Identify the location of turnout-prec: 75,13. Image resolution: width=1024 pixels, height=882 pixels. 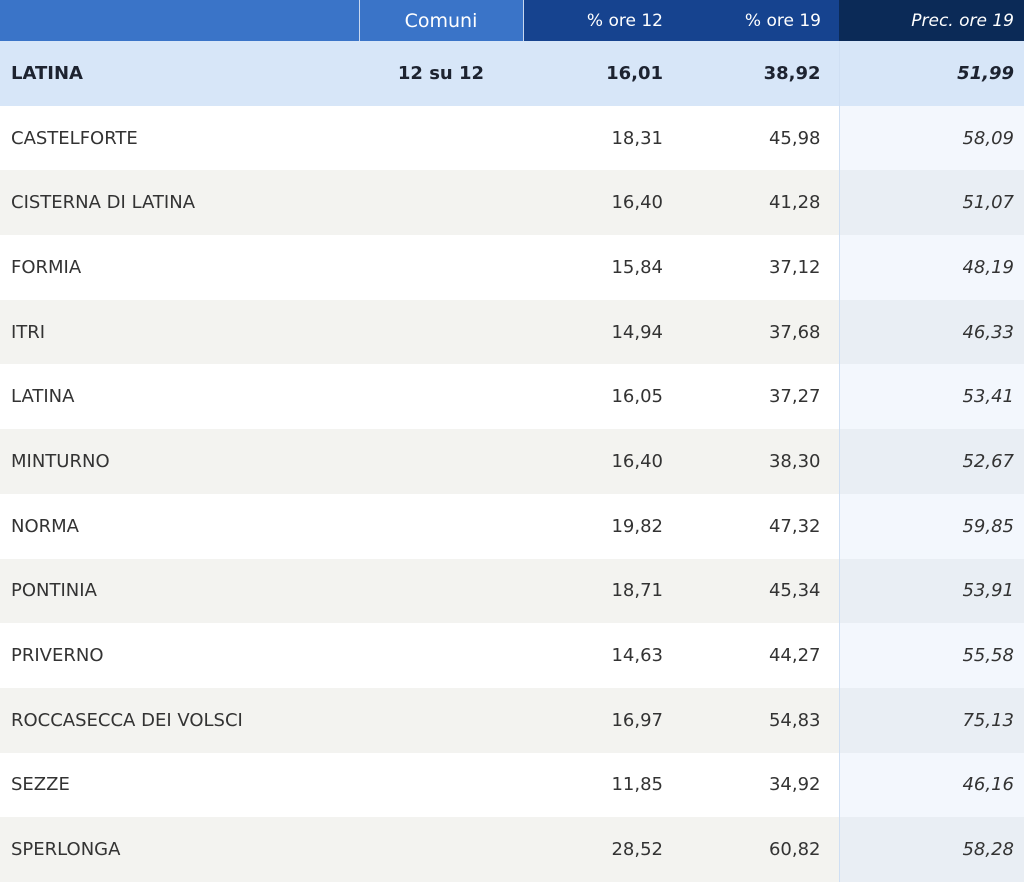
(931, 720).